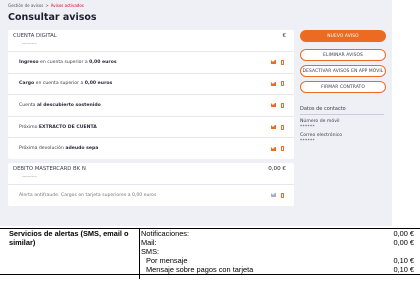  What do you see at coordinates (280, 269) in the screenshot?
I see `fee-row: Mensaje sobre pagos con tarjeta 0,10 €` at bounding box center [280, 269].